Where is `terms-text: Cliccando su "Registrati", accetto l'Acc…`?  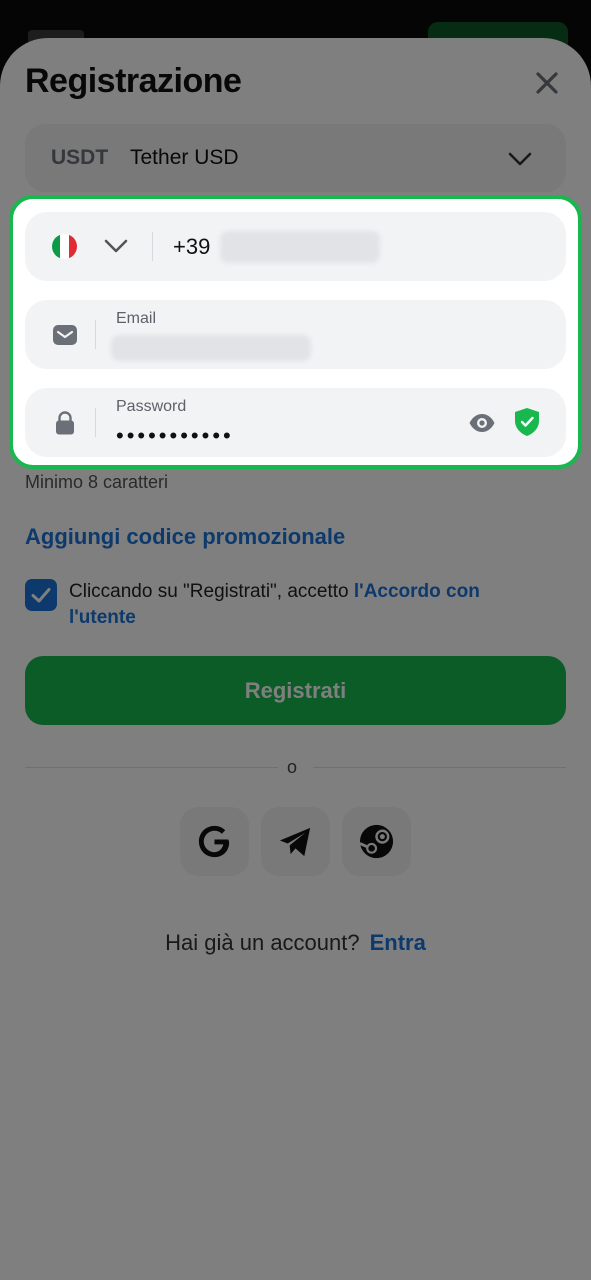
terms-text: Cliccando su "Registrati", accetto l'Acc… is located at coordinates (309, 605).